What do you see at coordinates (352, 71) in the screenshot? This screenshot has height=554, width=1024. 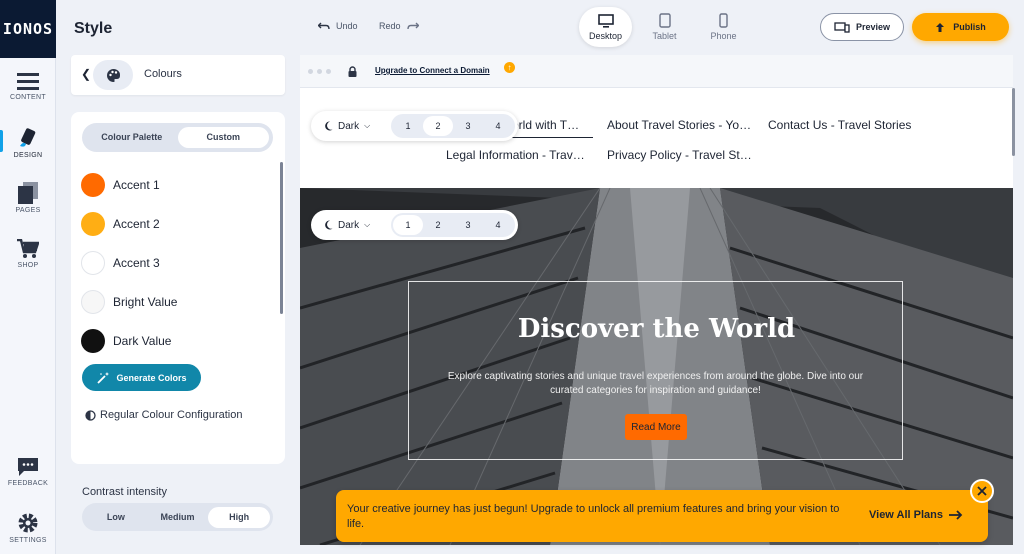 I see `lock-icon` at bounding box center [352, 71].